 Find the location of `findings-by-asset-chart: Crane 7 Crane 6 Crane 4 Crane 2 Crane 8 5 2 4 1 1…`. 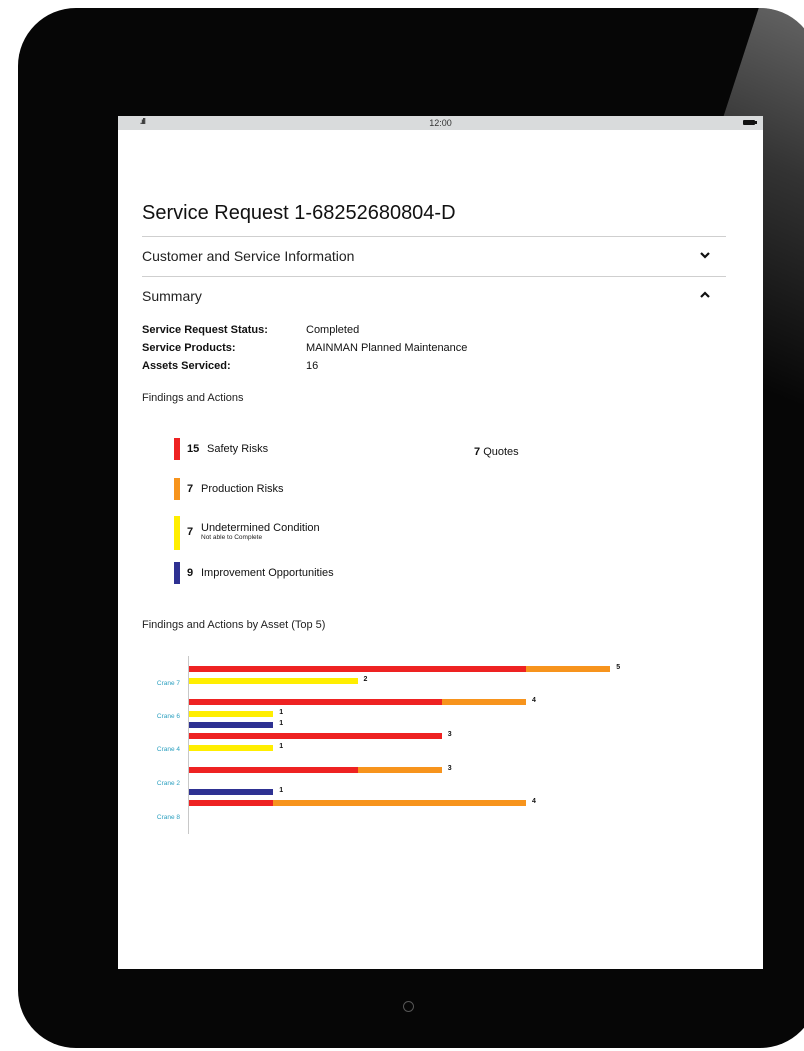

findings-by-asset-chart: Crane 7 Crane 6 Crane 4 Crane 2 Crane 8 5 2 4 1 1… is located at coordinates (388, 746).